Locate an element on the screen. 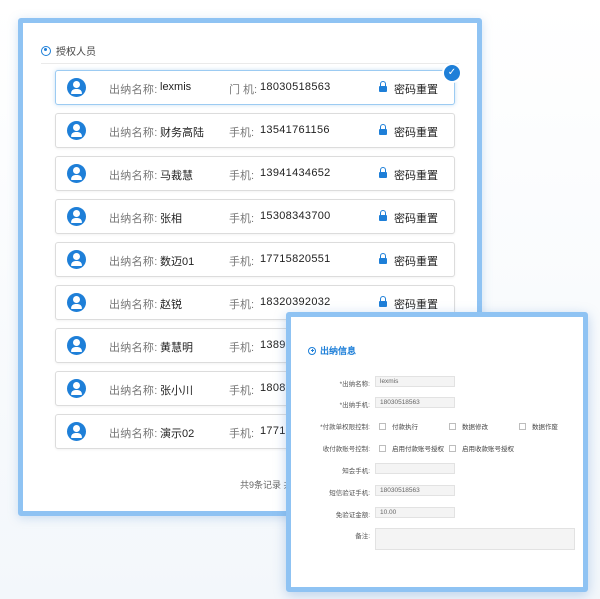 Image resolution: width=600 pixels, height=599 pixels. cashier-row: 出纳名称: 财务高陆 手机: 13541761156 密码重置 is located at coordinates (255, 130).